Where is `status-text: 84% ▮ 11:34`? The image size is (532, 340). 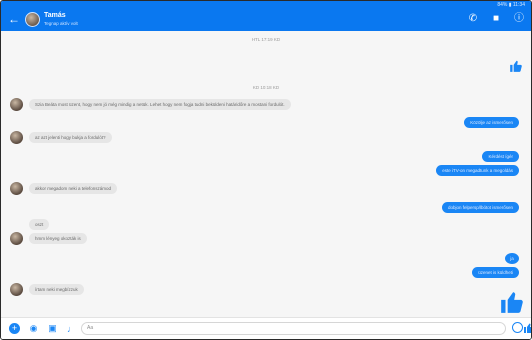 status-text: 84% ▮ 11:34 is located at coordinates (511, 5).